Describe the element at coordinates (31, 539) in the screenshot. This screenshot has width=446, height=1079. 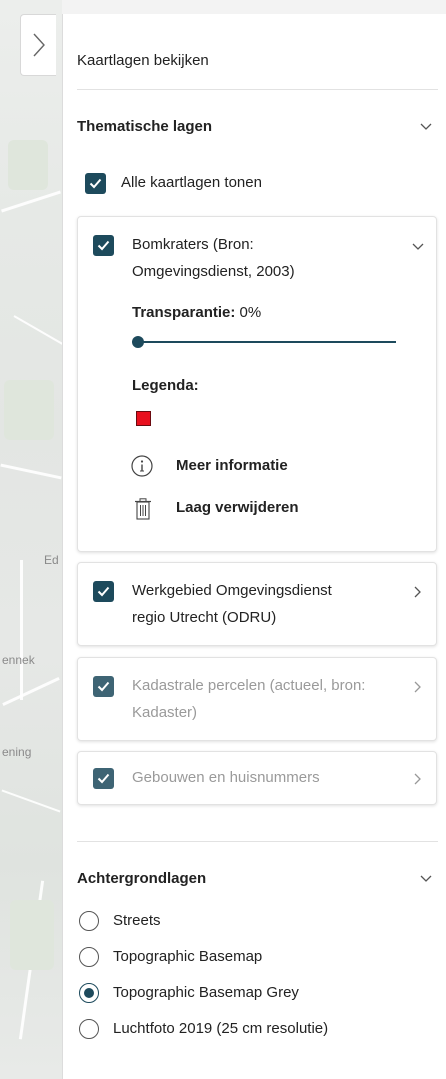
I see `map-background: Ed ennek ening` at that location.